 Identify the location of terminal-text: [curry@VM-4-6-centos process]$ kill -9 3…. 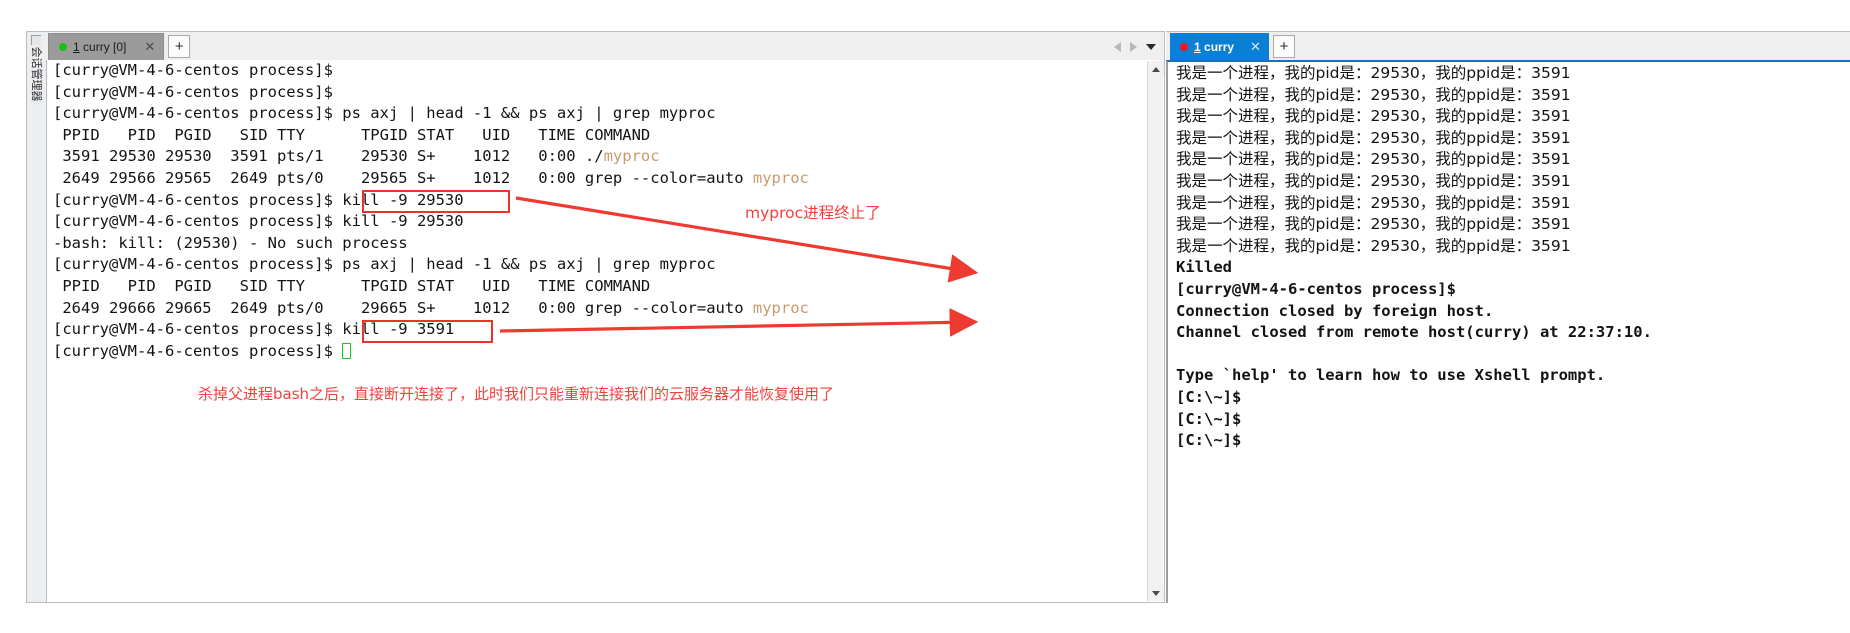
(254, 329).